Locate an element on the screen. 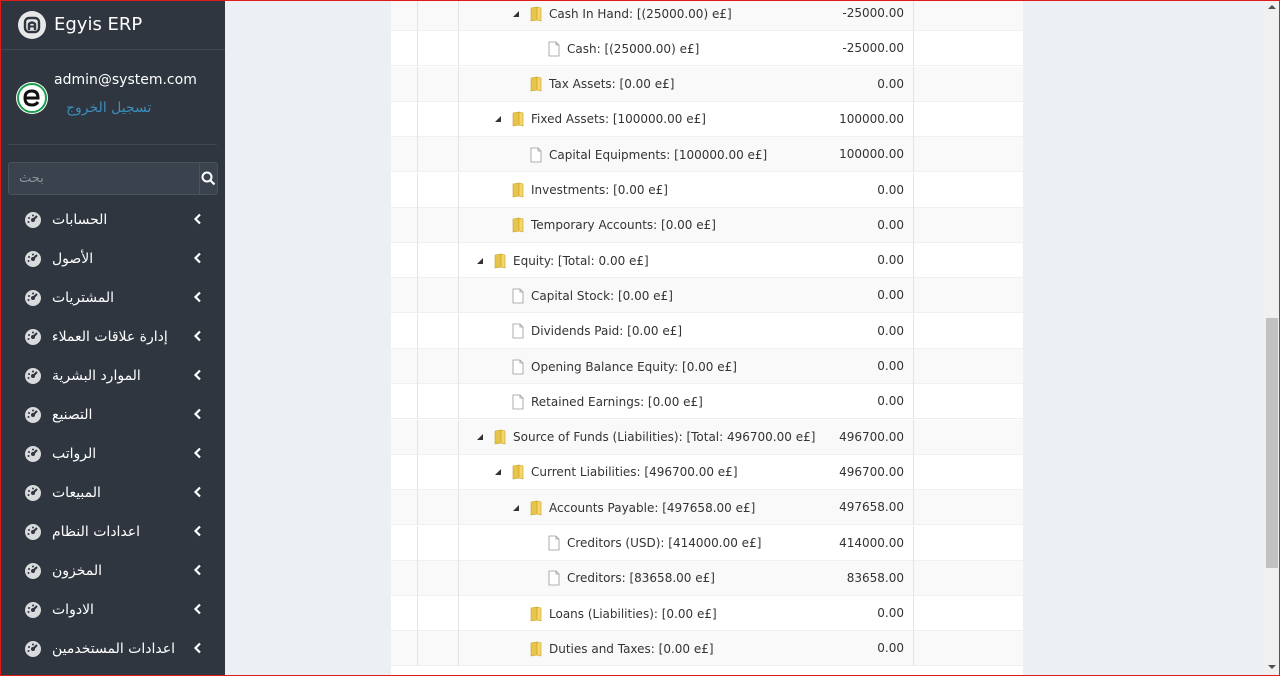 The width and height of the screenshot is (1280, 676). tree-row: Investments: [0.00 e£] 0.00 is located at coordinates (707, 190).